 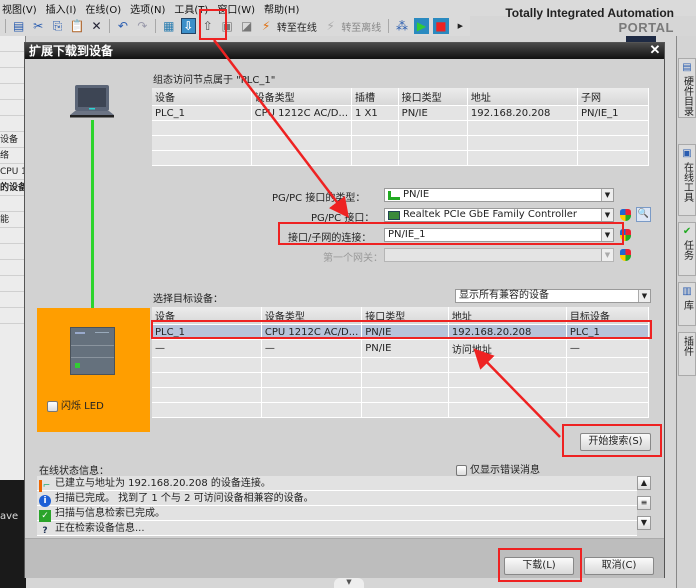 What do you see at coordinates (330, 238) in the screenshot?
I see `subnet-connection-label: 接口/子网的连接：` at bounding box center [330, 238].